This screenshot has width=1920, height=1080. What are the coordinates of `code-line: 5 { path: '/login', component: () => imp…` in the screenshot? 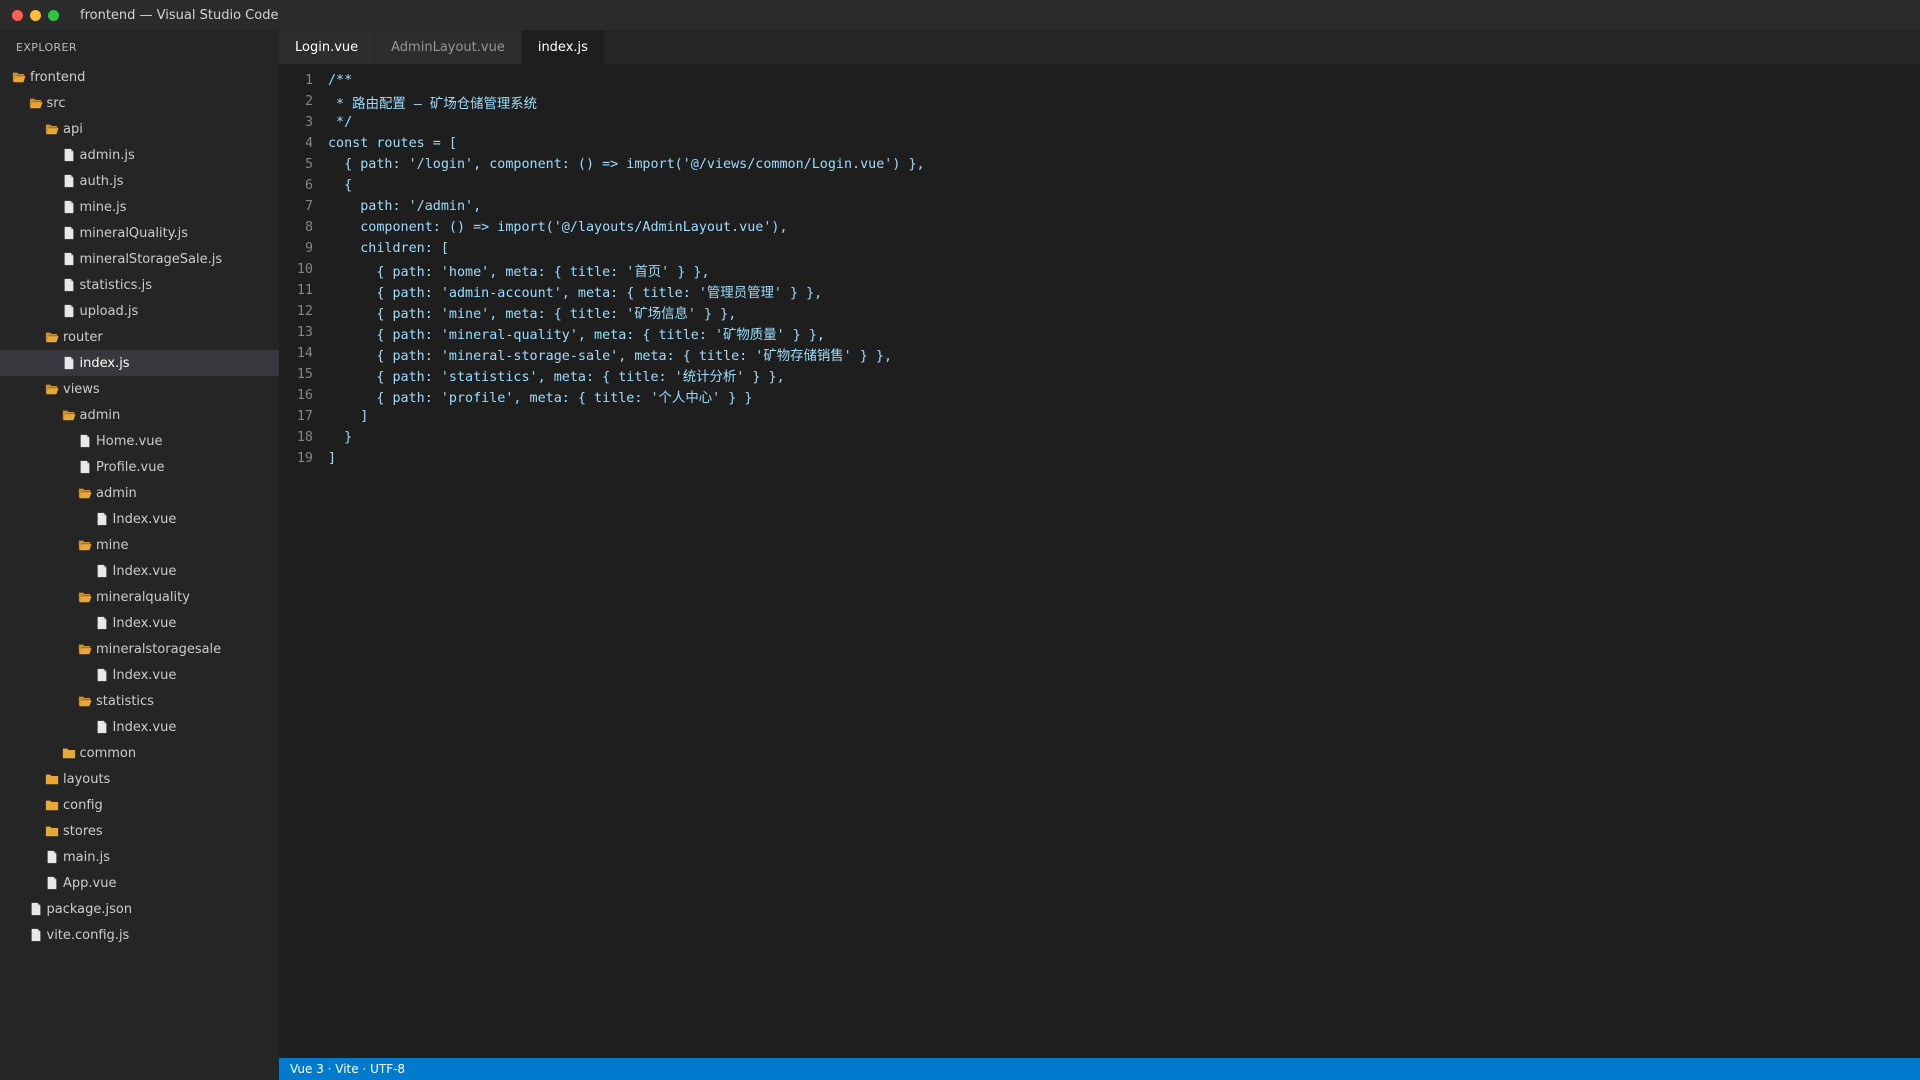 It's located at (1099, 164).